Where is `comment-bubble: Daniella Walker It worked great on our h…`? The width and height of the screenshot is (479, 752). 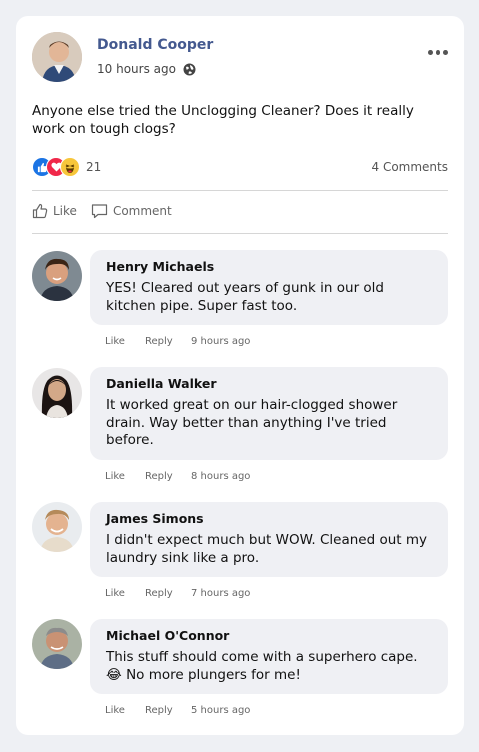
comment-bubble: Daniella Walker It worked great on our h… is located at coordinates (269, 413).